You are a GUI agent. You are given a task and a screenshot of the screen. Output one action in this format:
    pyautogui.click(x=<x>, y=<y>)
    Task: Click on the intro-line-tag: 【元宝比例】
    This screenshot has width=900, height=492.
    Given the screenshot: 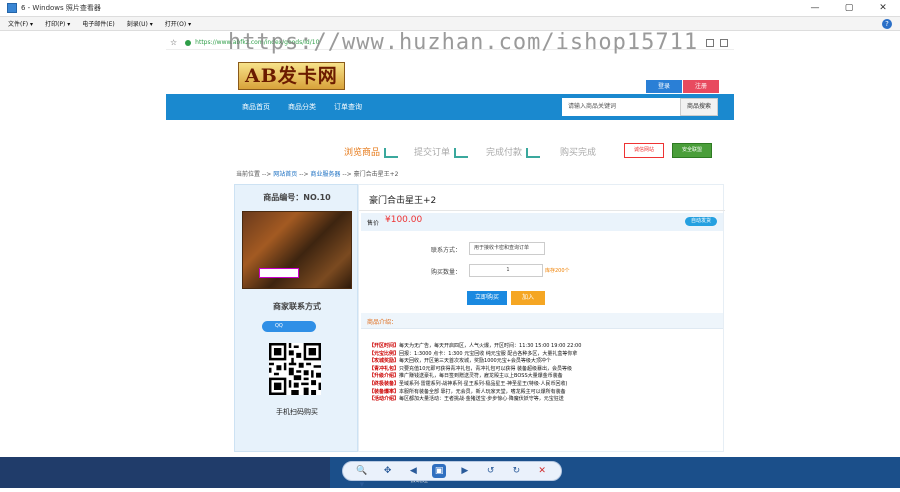 What is the action you would take?
    pyautogui.click(x=384, y=353)
    